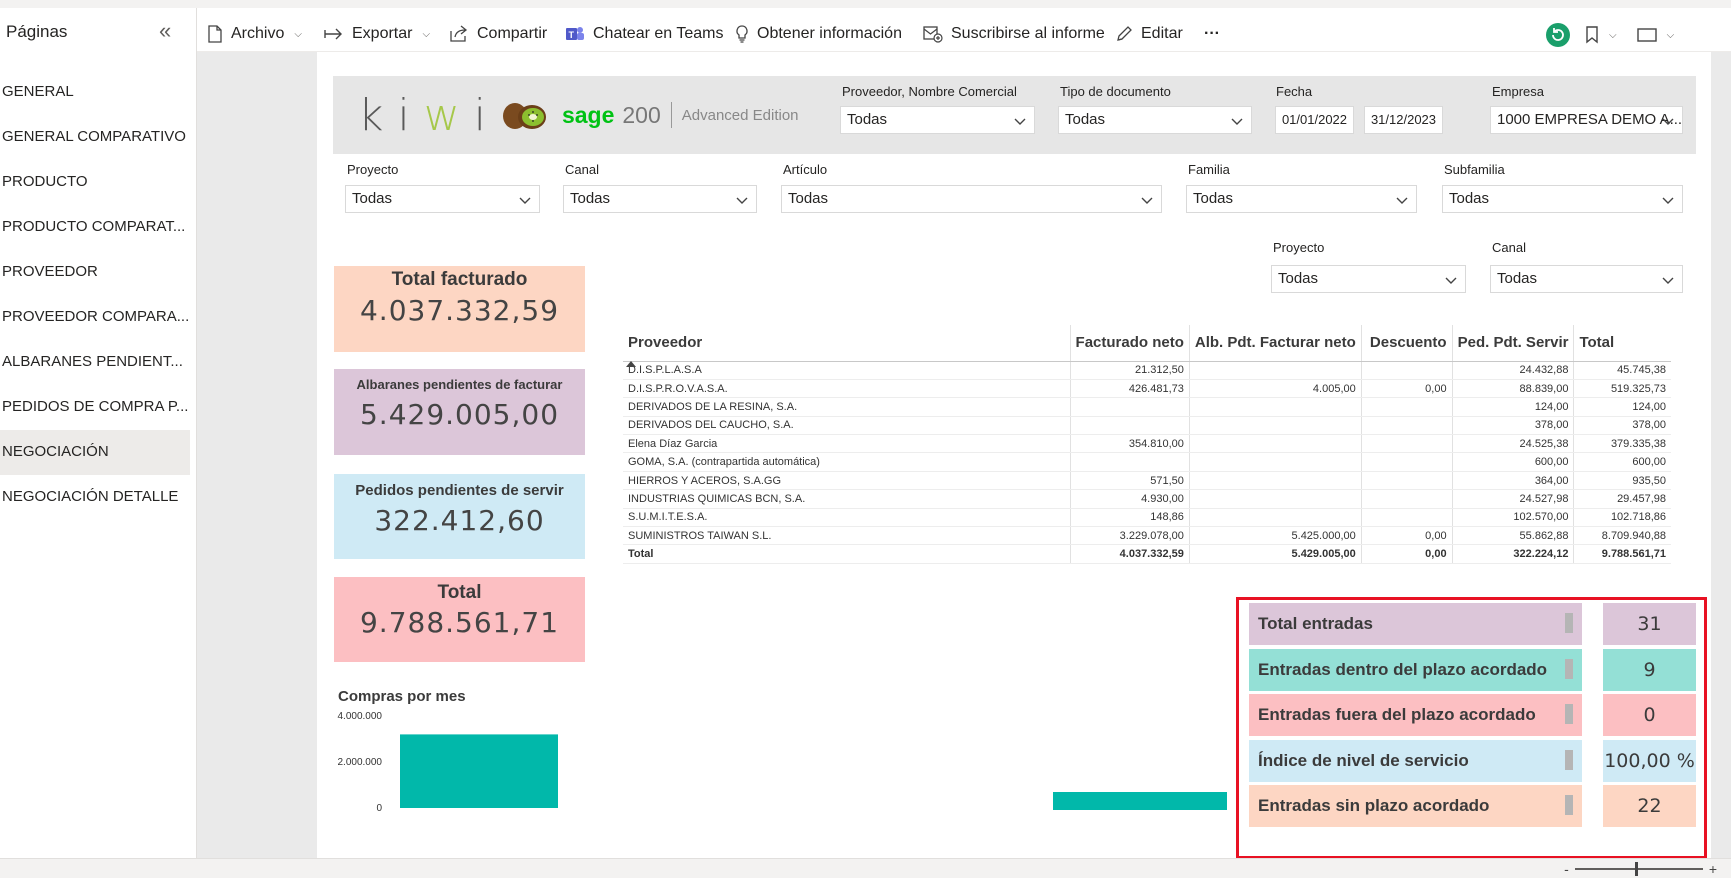  What do you see at coordinates (1566, 869) in the screenshot?
I see `zoom-out-button: -` at bounding box center [1566, 869].